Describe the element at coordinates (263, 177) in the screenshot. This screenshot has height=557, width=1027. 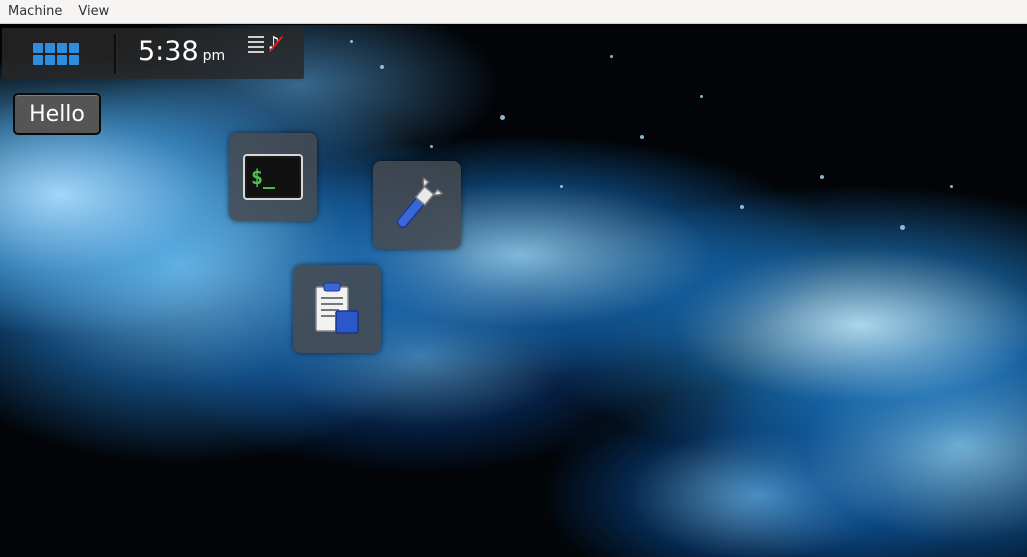
I see `terminal-prompt: $_` at that location.